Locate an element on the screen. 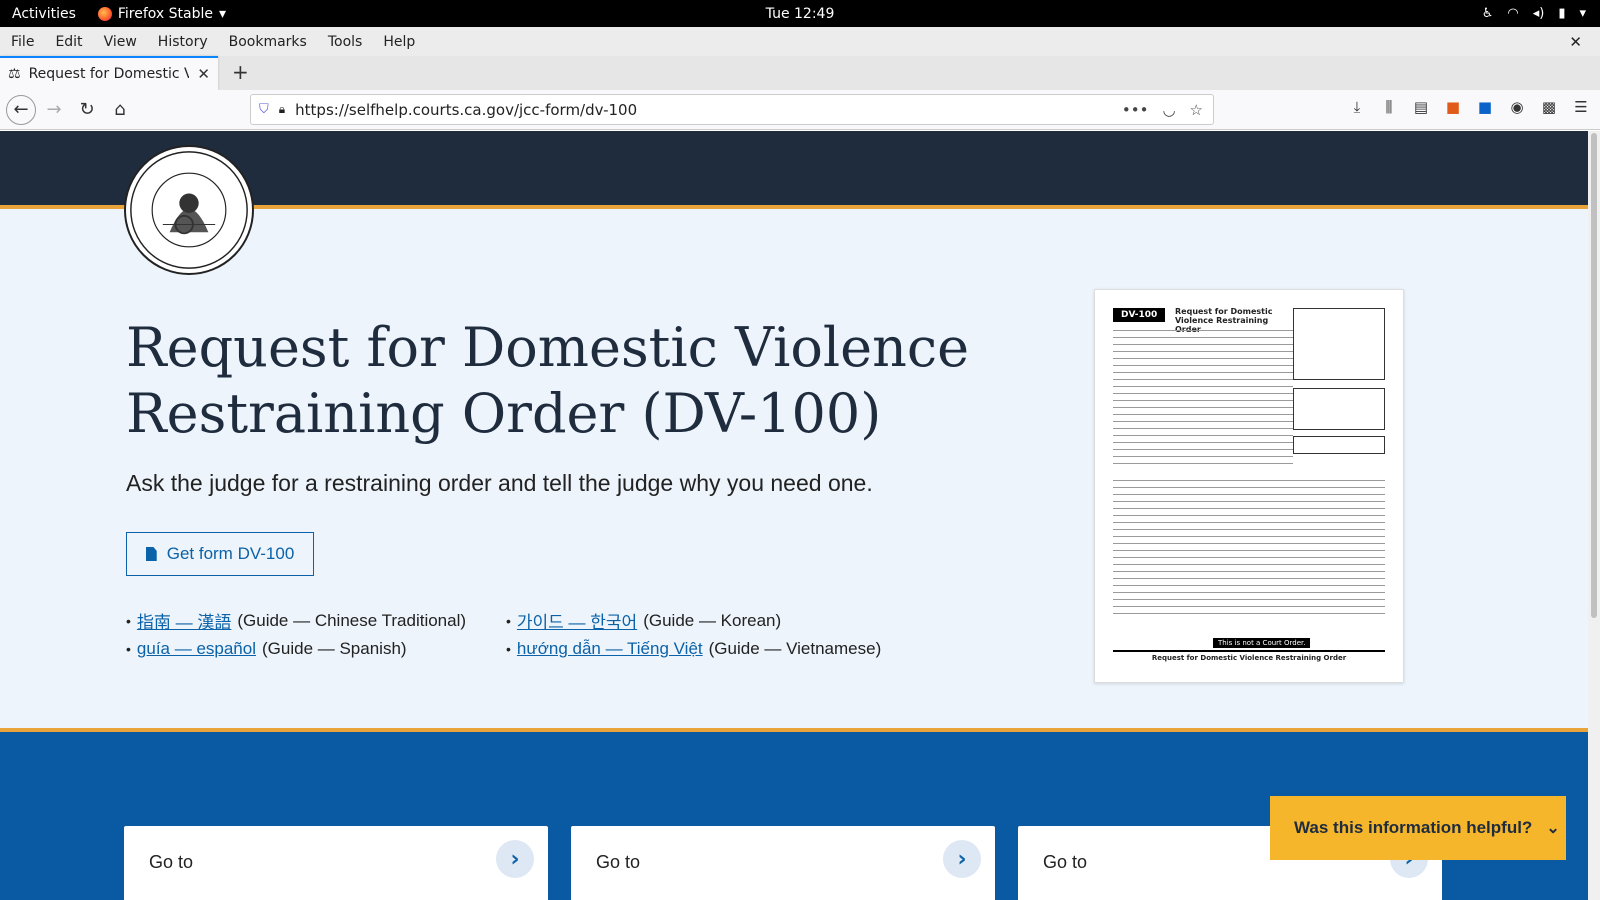 The width and height of the screenshot is (1600, 900). app-name: Firefox Stable is located at coordinates (165, 13).